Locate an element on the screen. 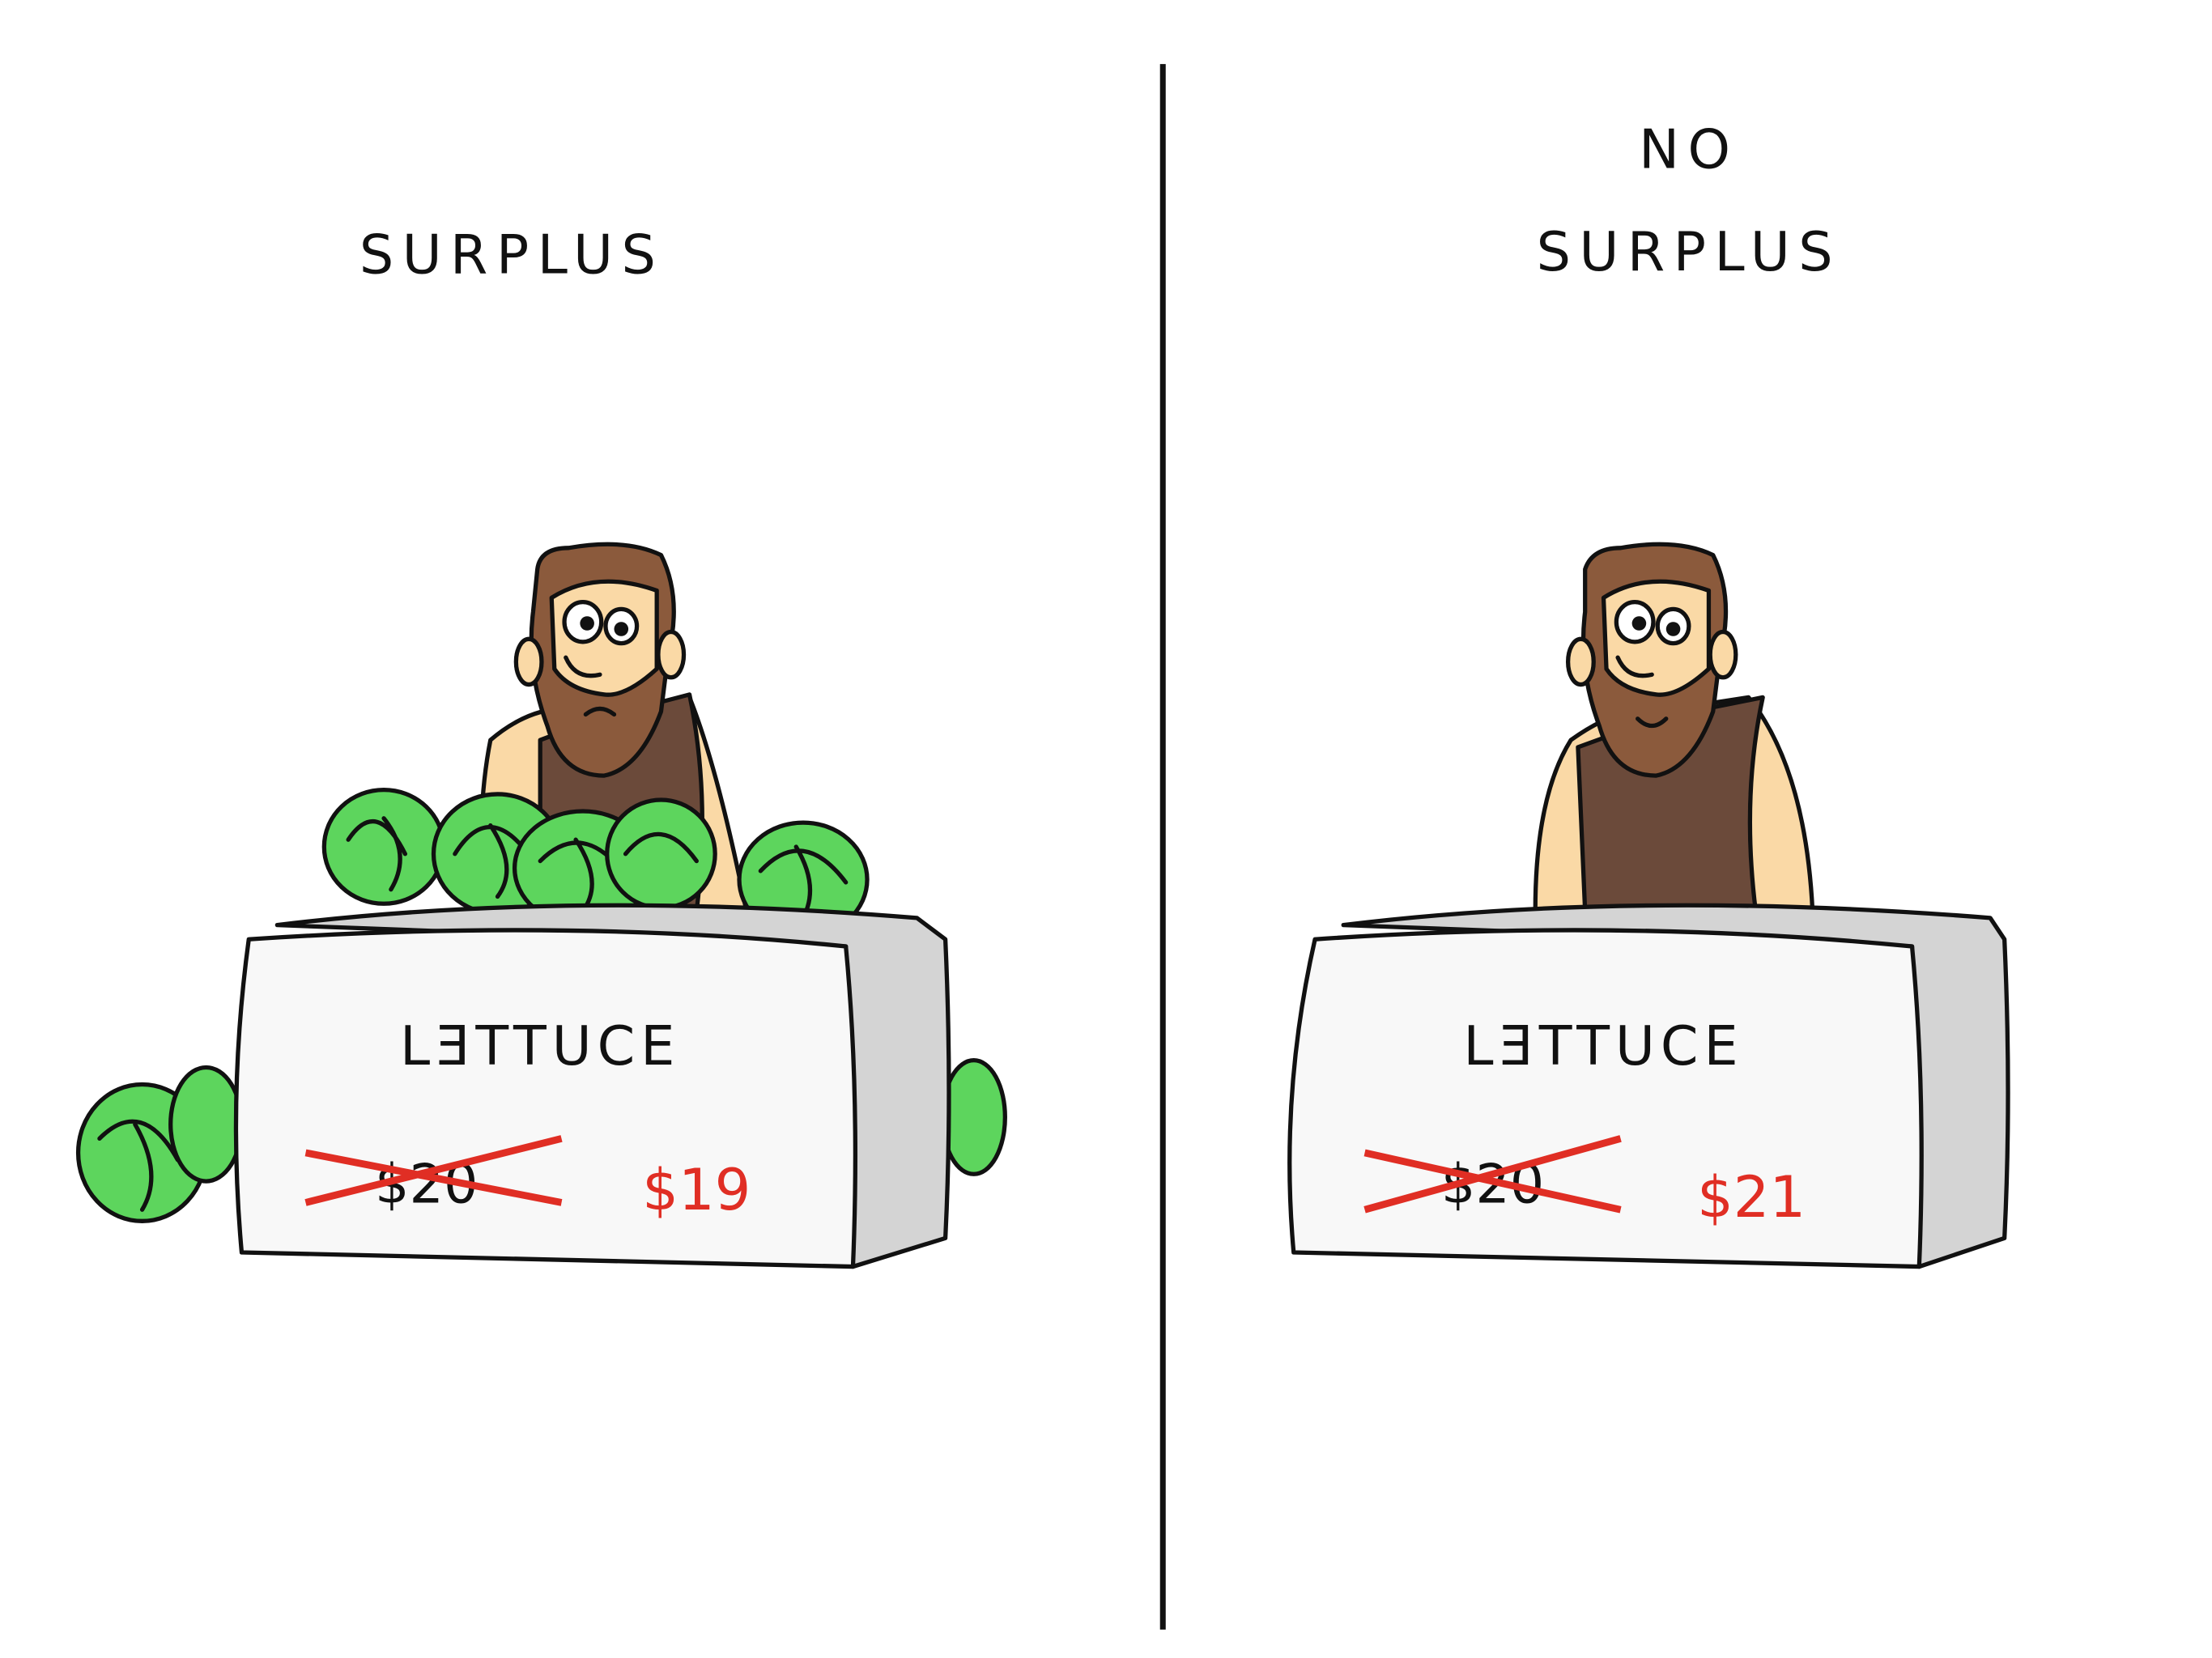 The height and width of the screenshot is (1658, 2212). new-price: $21 is located at coordinates (1752, 1197).